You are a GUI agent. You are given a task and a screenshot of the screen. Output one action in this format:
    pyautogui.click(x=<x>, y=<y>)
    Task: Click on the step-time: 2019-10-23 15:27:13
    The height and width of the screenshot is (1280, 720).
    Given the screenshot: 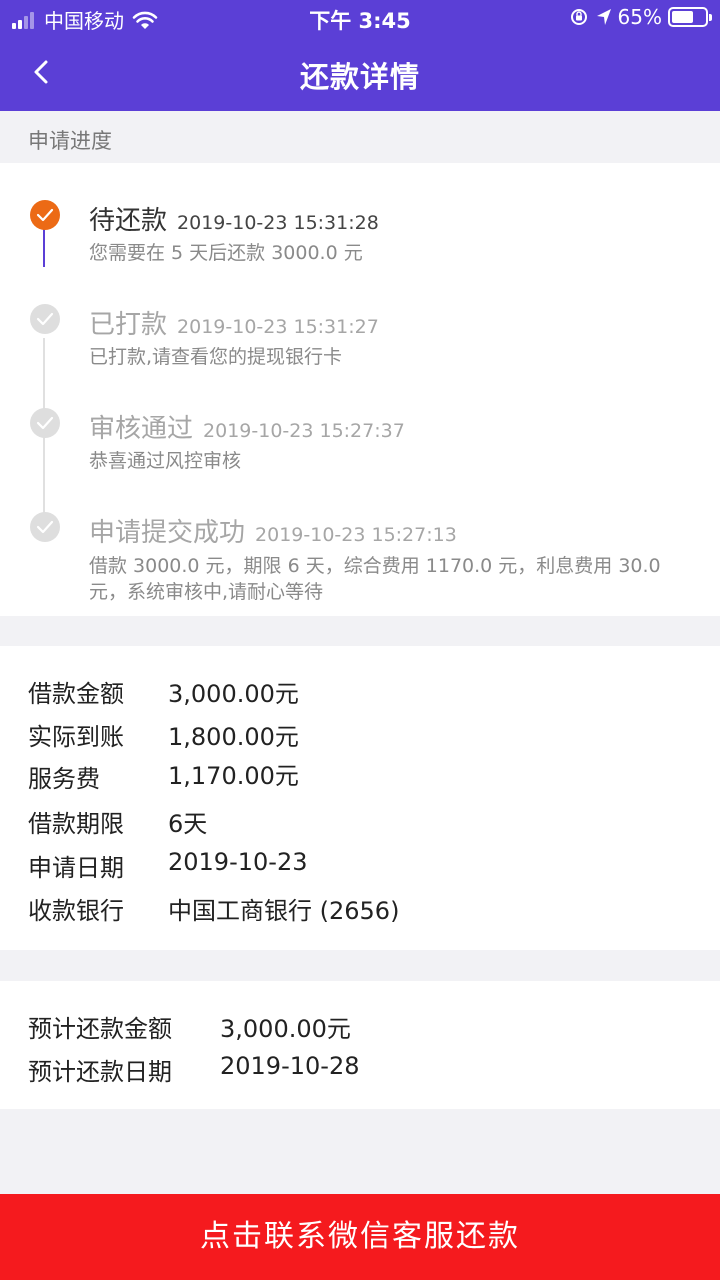 What is the action you would take?
    pyautogui.click(x=356, y=535)
    